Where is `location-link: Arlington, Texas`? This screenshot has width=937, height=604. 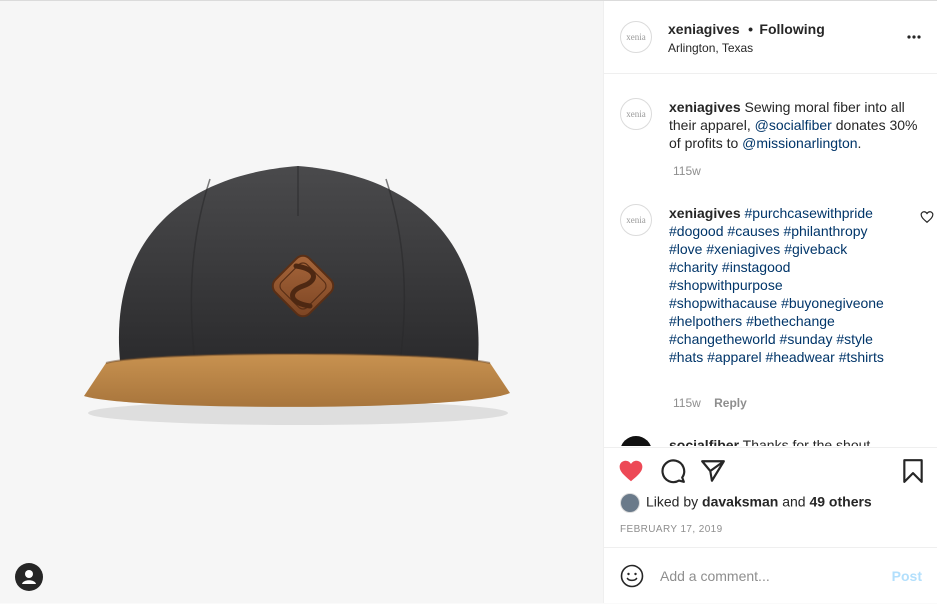 location-link: Arlington, Texas is located at coordinates (710, 48).